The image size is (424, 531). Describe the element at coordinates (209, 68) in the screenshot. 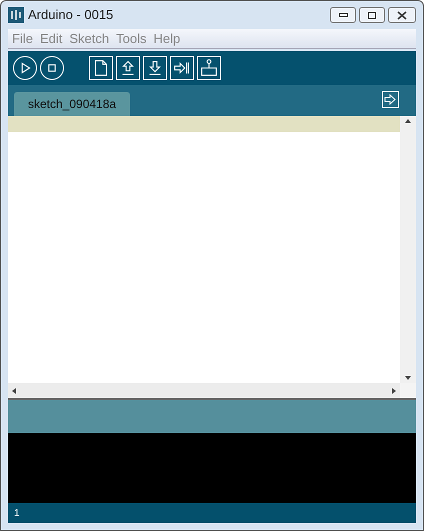

I see `monitor-icon` at that location.